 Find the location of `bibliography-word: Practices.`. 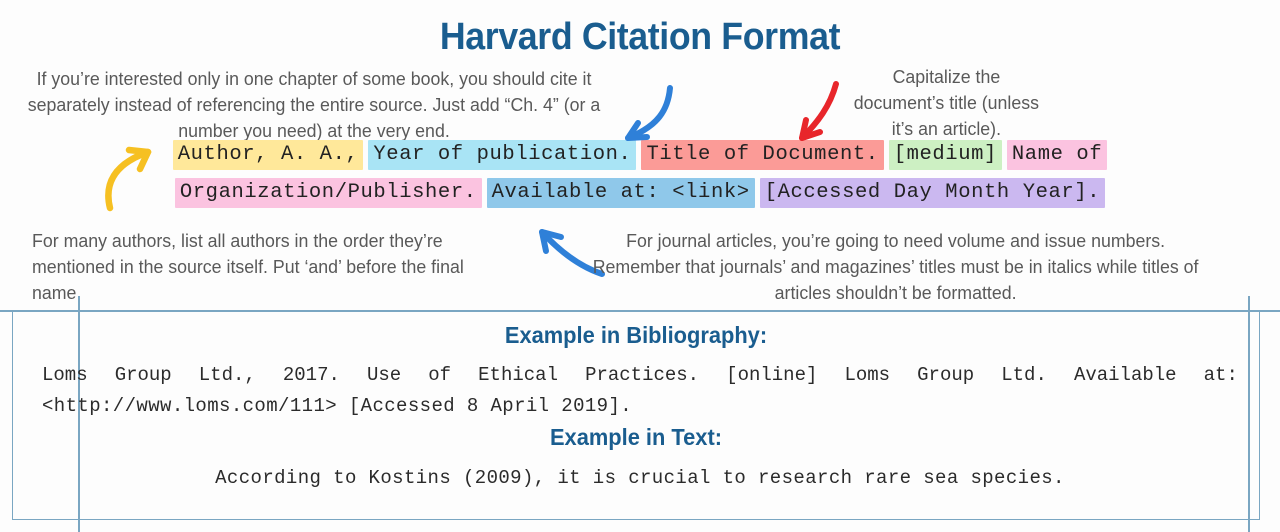

bibliography-word: Practices. is located at coordinates (642, 375).